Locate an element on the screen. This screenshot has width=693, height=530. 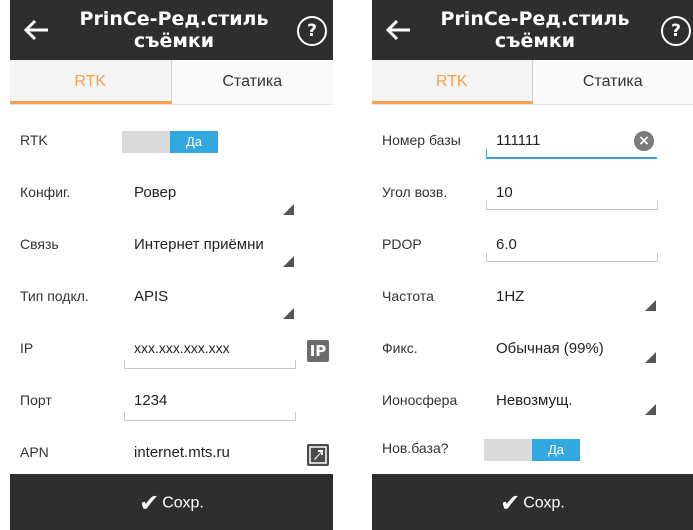
ionosphere-row: Ионосфера Невозмущ. is located at coordinates (532, 404).